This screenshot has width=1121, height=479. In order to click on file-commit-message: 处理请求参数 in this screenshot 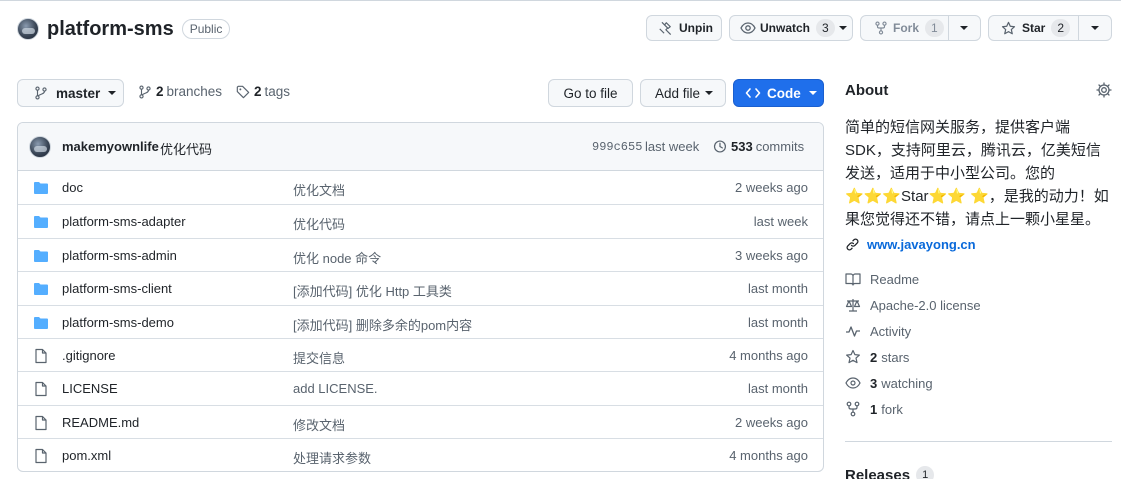, I will do `click(332, 457)`.